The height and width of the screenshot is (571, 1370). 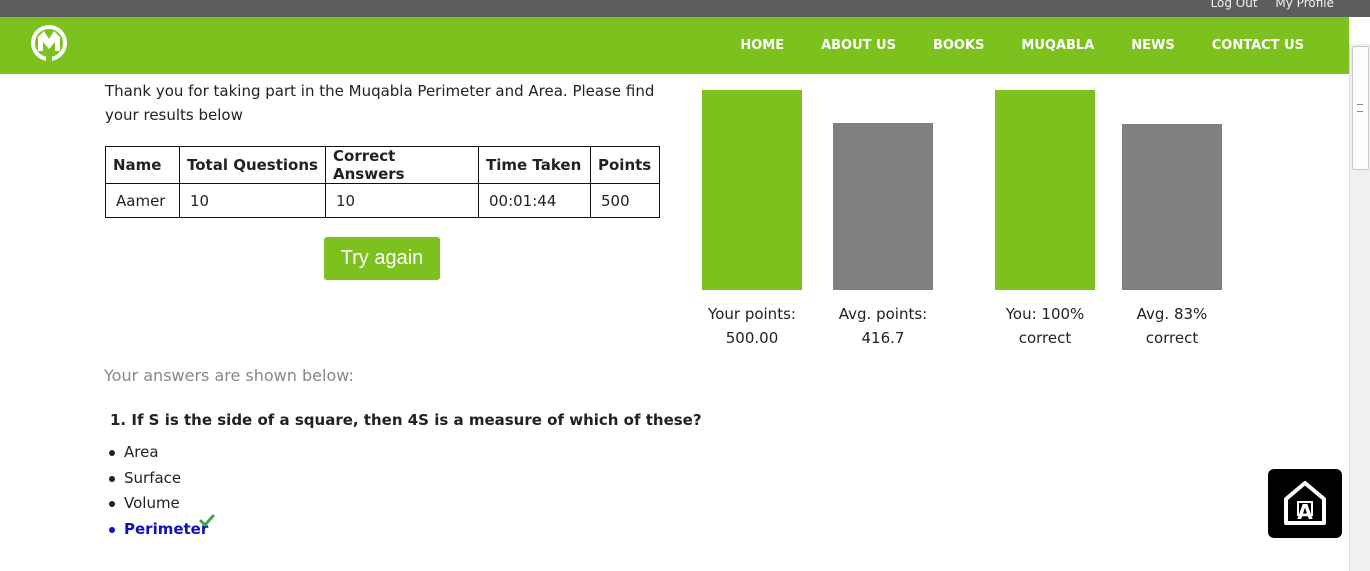 I want to click on accessibility-icon: A, so click(x=1305, y=503).